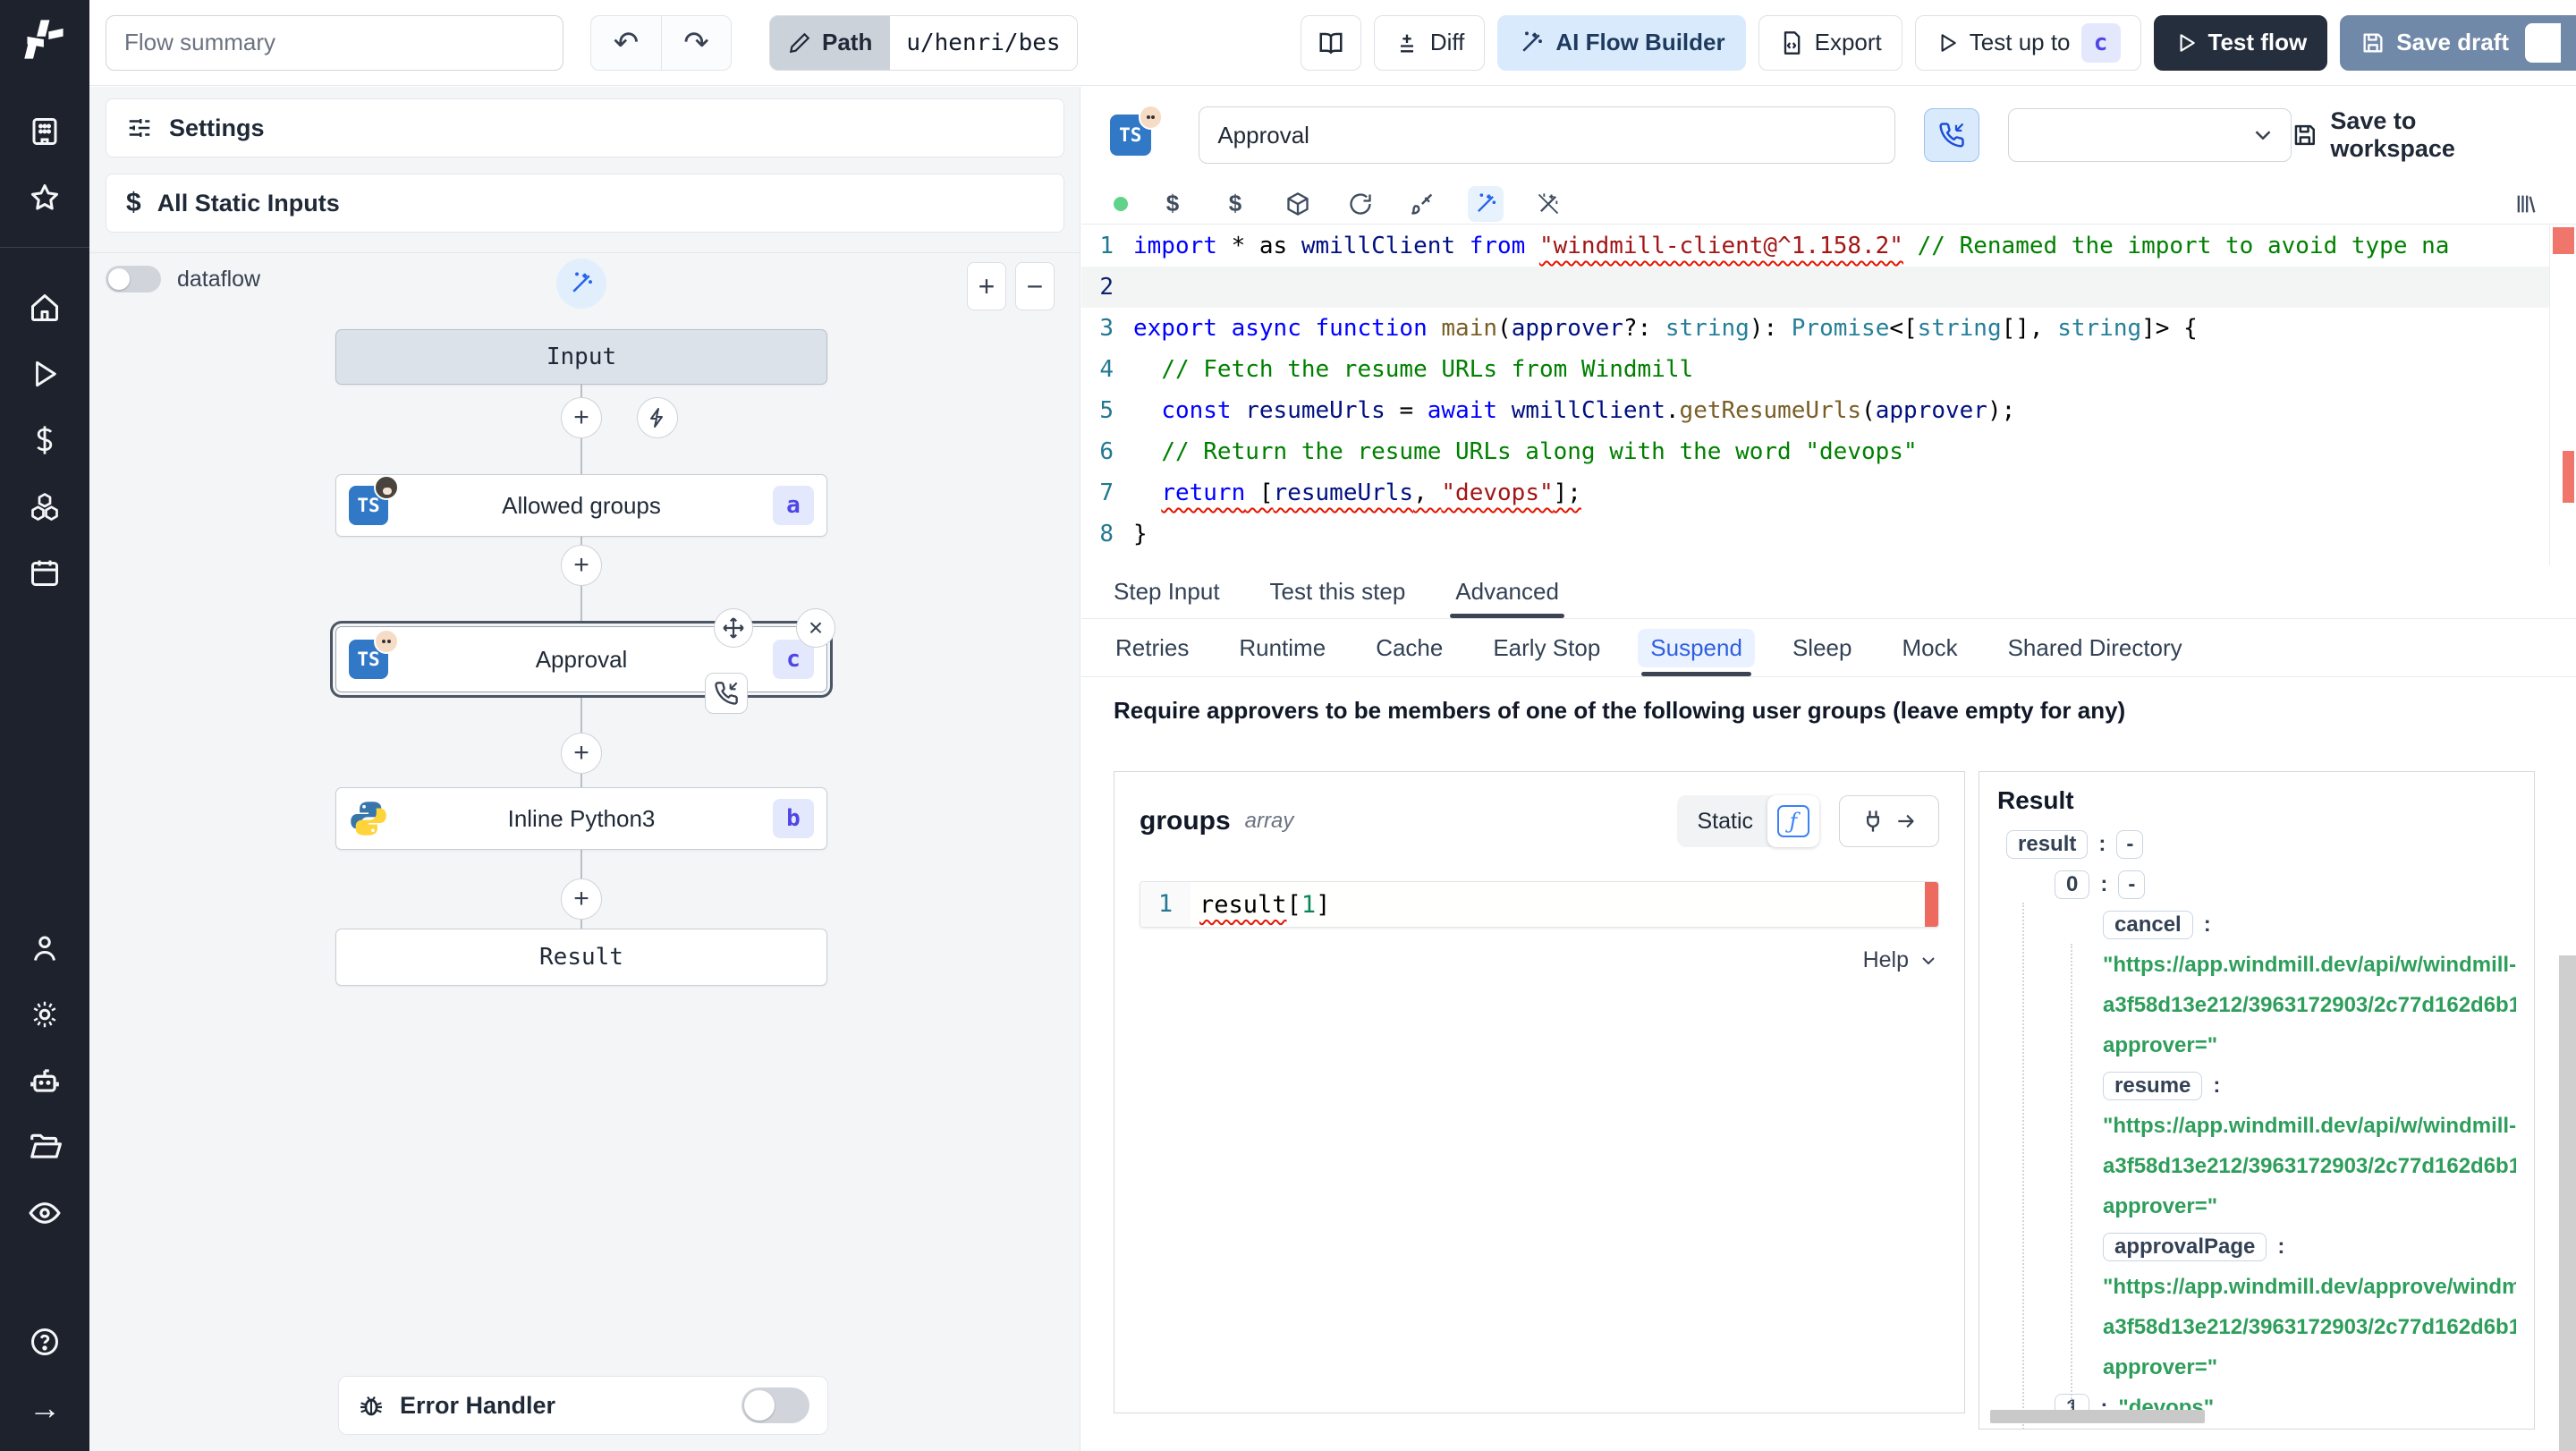 The height and width of the screenshot is (1451, 2576). What do you see at coordinates (2153, 1085) in the screenshot?
I see `json-key-chip: resume` at bounding box center [2153, 1085].